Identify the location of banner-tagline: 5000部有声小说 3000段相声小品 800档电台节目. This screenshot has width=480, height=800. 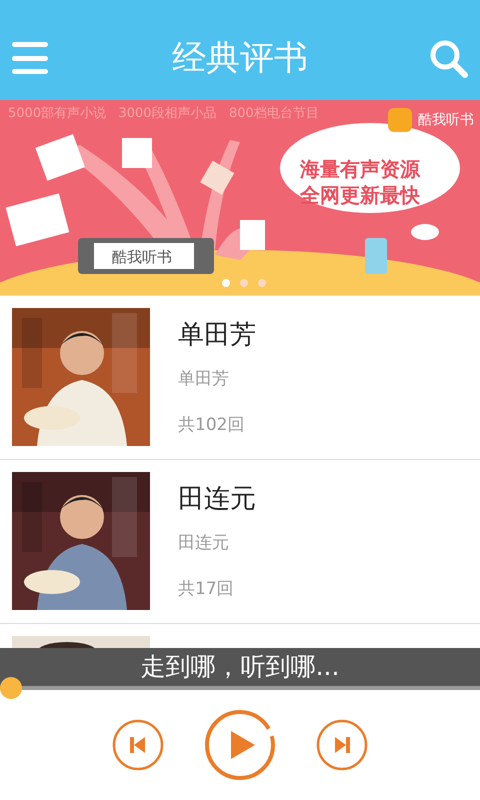
(163, 114).